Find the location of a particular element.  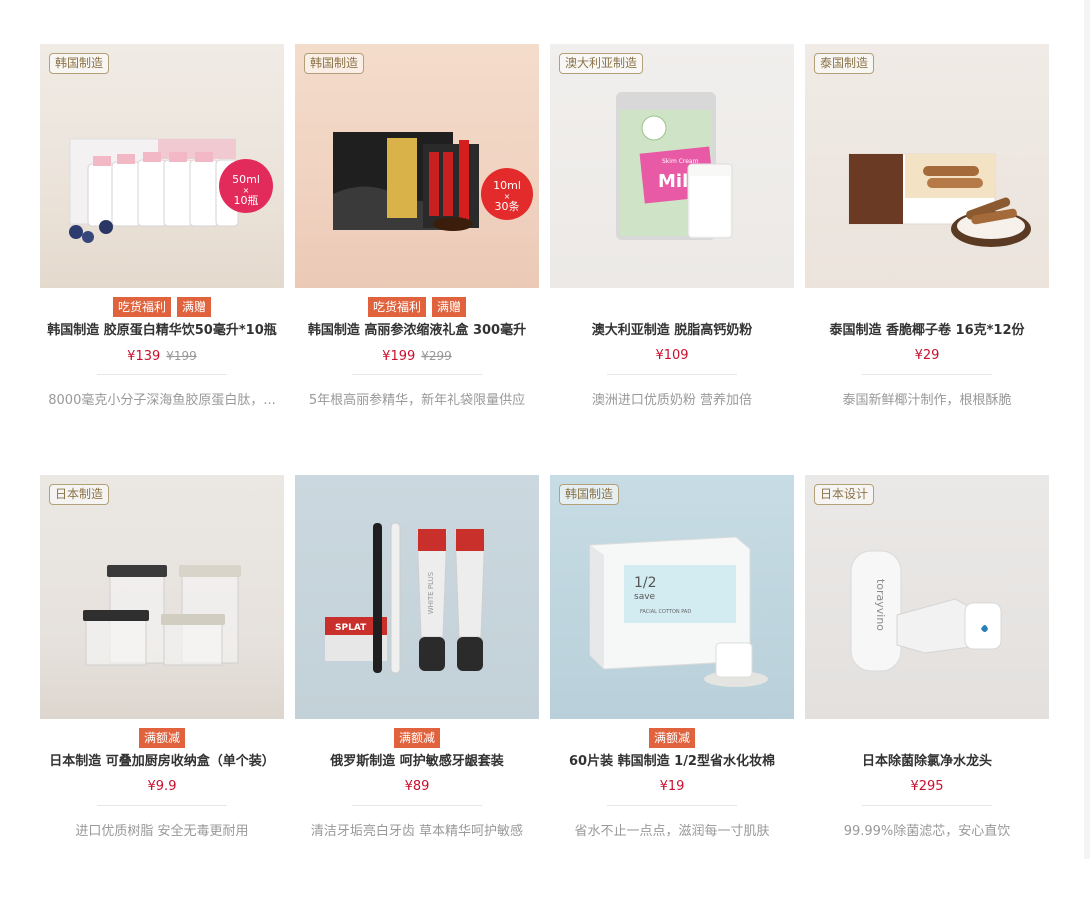

price-row: ¥89 is located at coordinates (417, 787).